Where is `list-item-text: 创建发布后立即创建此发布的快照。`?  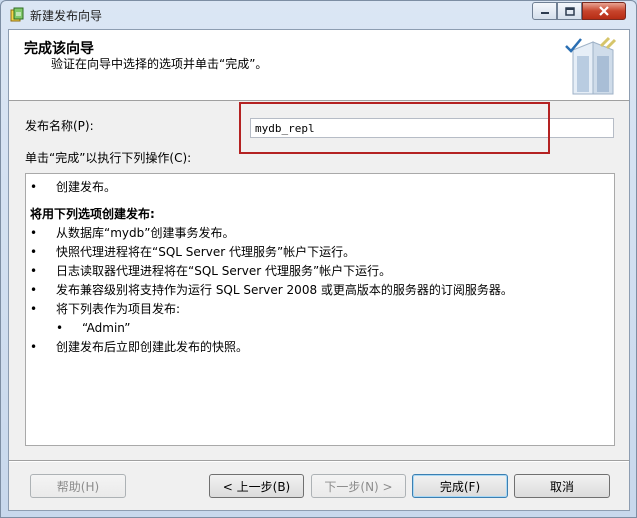 list-item-text: 创建发布后立即创建此发布的快照。 is located at coordinates (152, 347).